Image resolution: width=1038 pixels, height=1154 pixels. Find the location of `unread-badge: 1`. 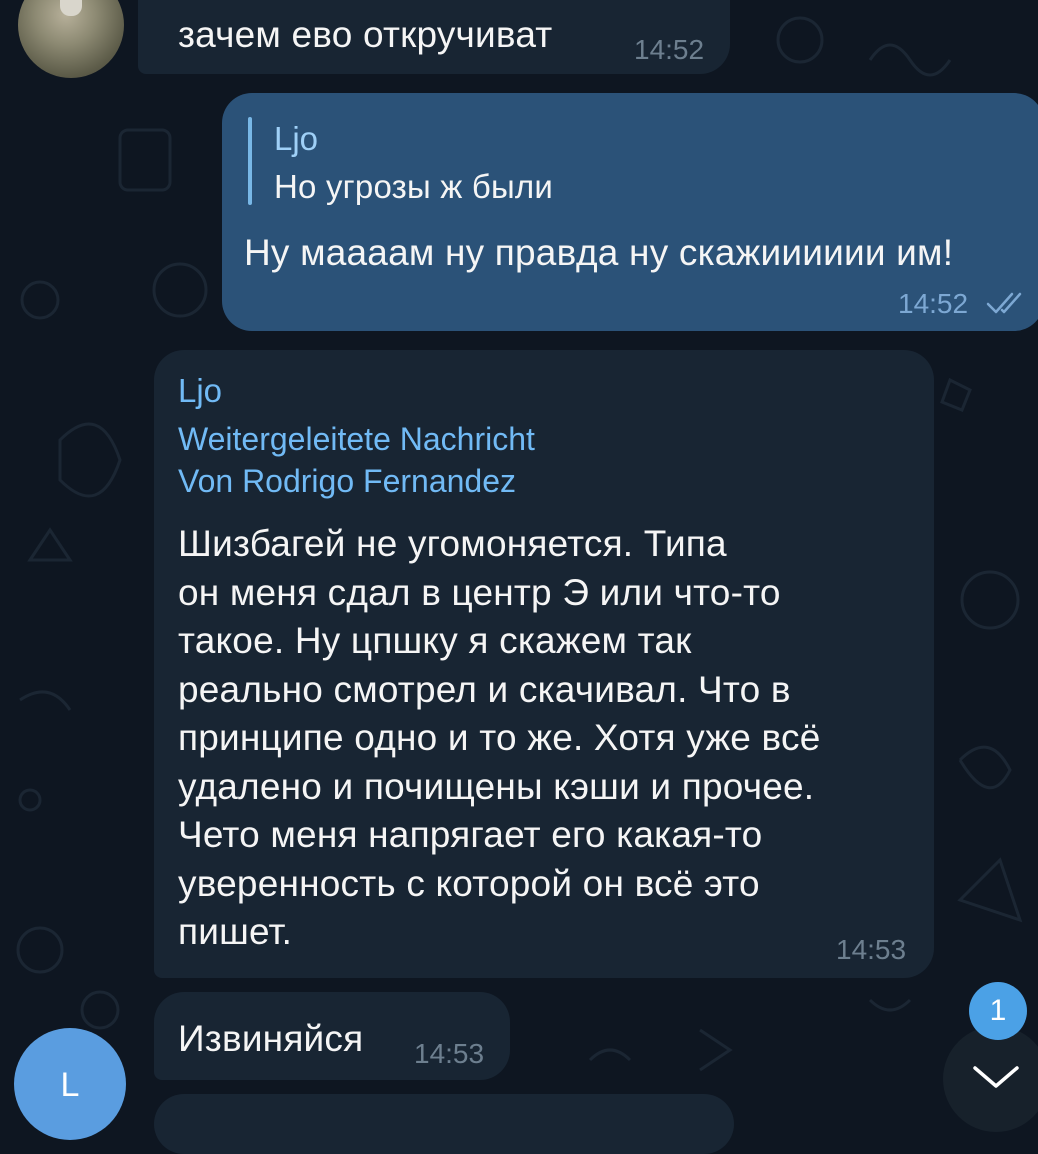

unread-badge: 1 is located at coordinates (998, 1011).